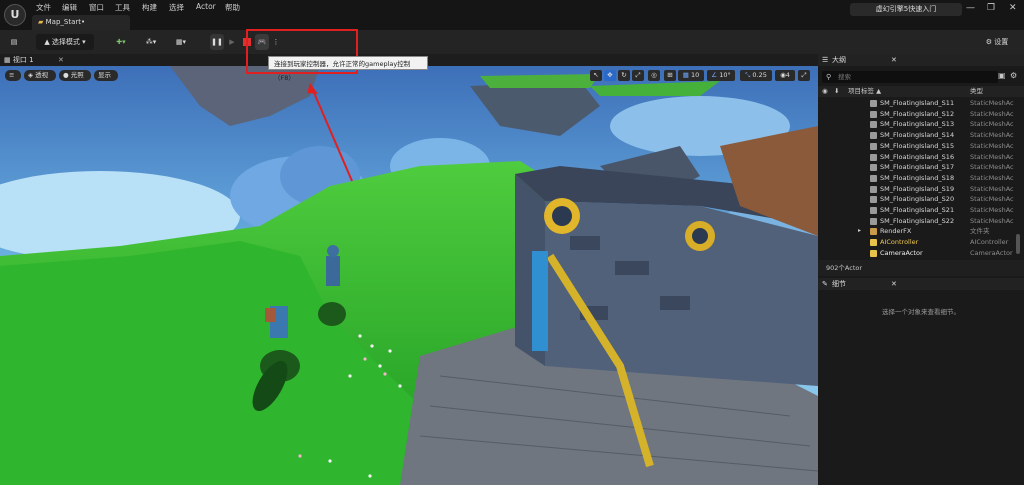 Image resolution: width=1024 pixels, height=485 pixels. Describe the element at coordinates (1001, 42) in the screenshot. I see `settings-label: 设置` at that location.